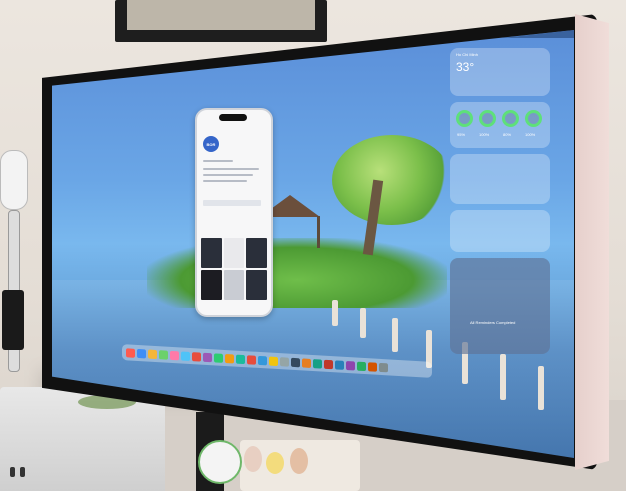  What do you see at coordinates (234, 269) in the screenshot?
I see `photo-grid` at bounding box center [234, 269].